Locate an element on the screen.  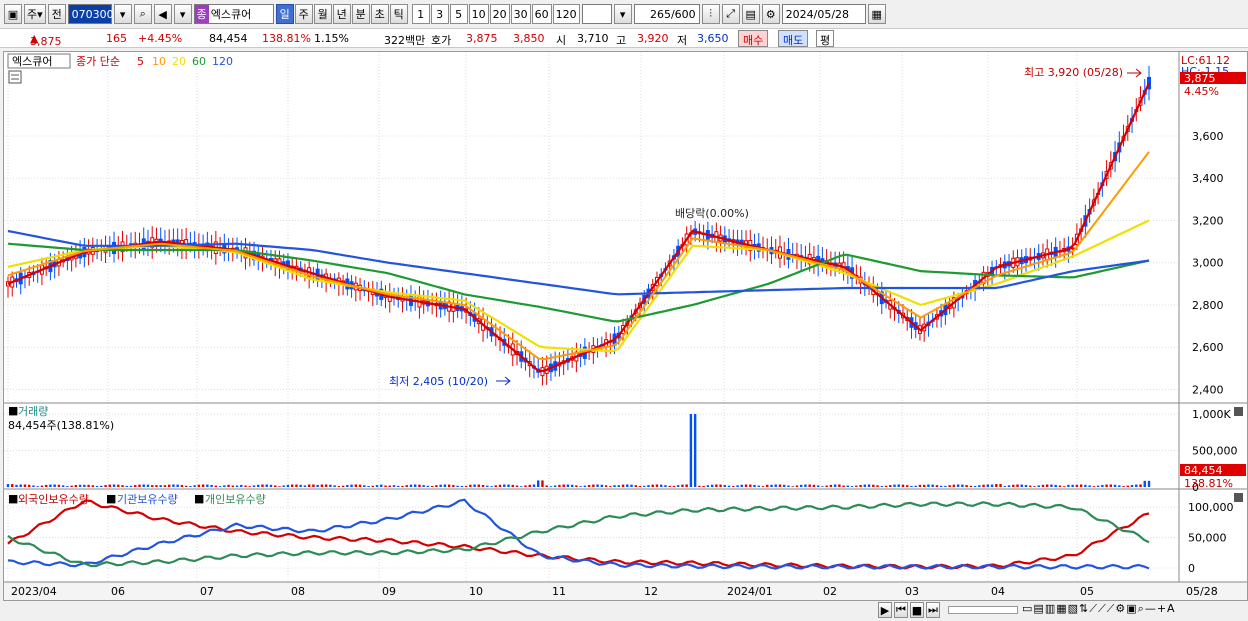
legend-institution: 기관보유수량 is located at coordinates (147, 499).